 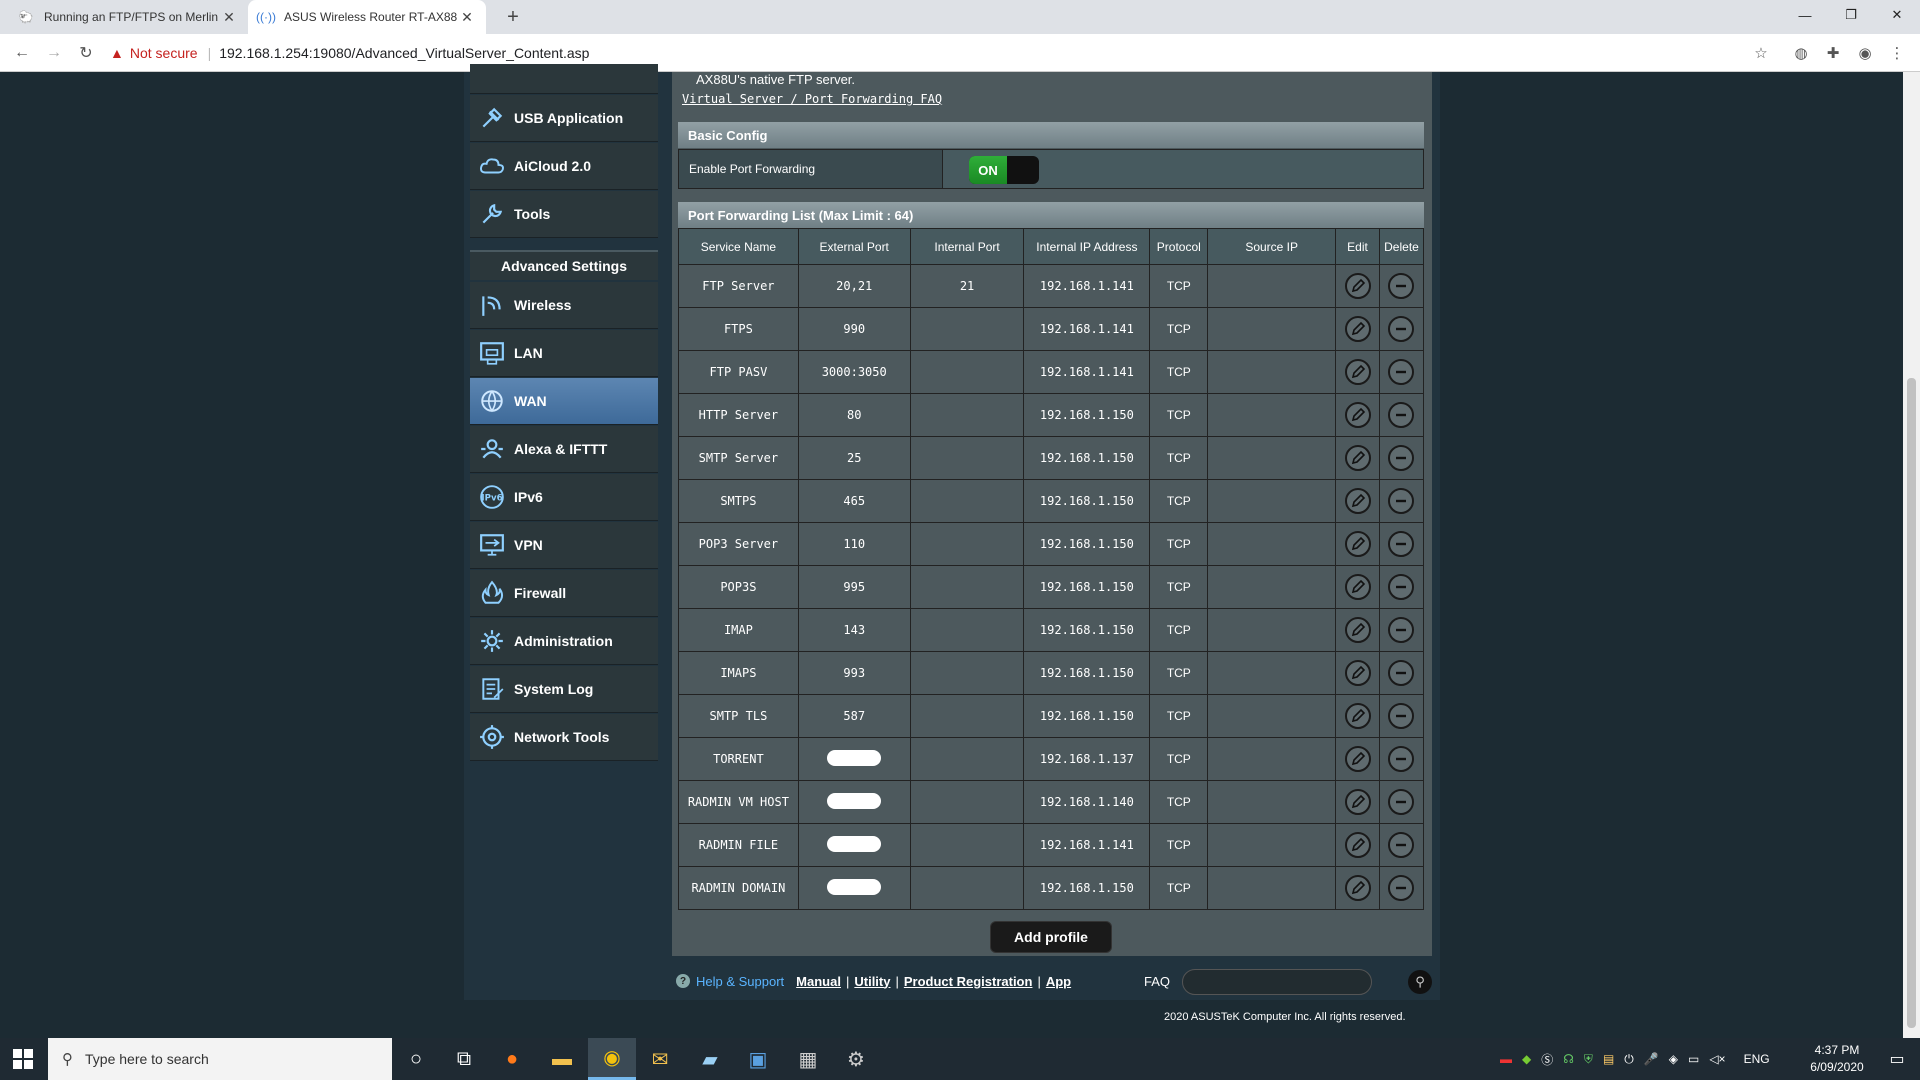 I want to click on forward-icon: →, so click(x=54, y=53).